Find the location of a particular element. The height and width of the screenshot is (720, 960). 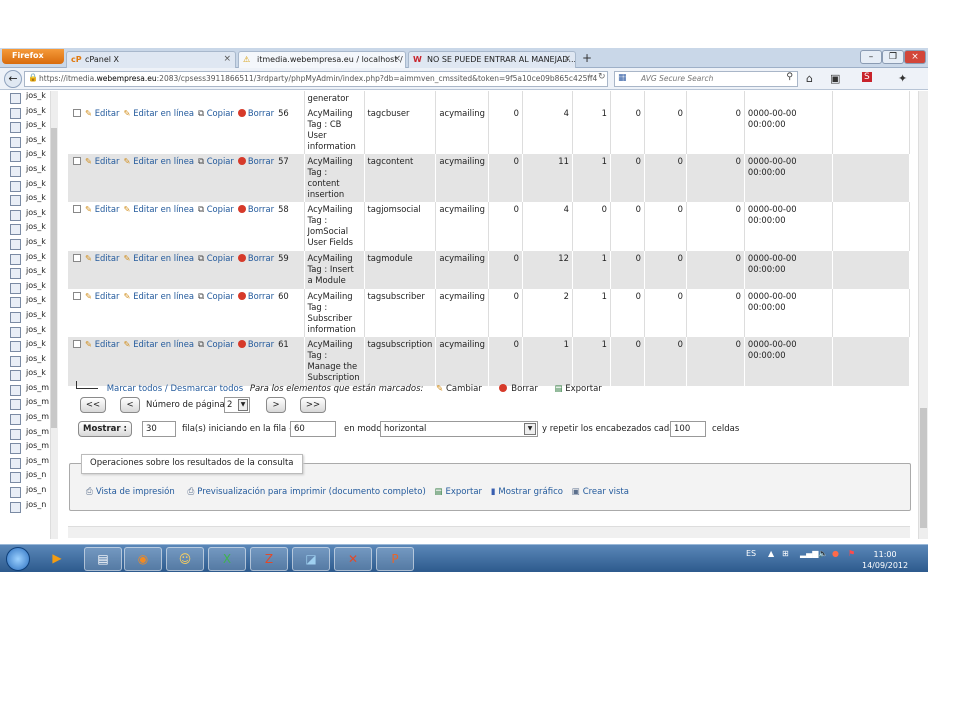

new-tab-button: + is located at coordinates (587, 59).